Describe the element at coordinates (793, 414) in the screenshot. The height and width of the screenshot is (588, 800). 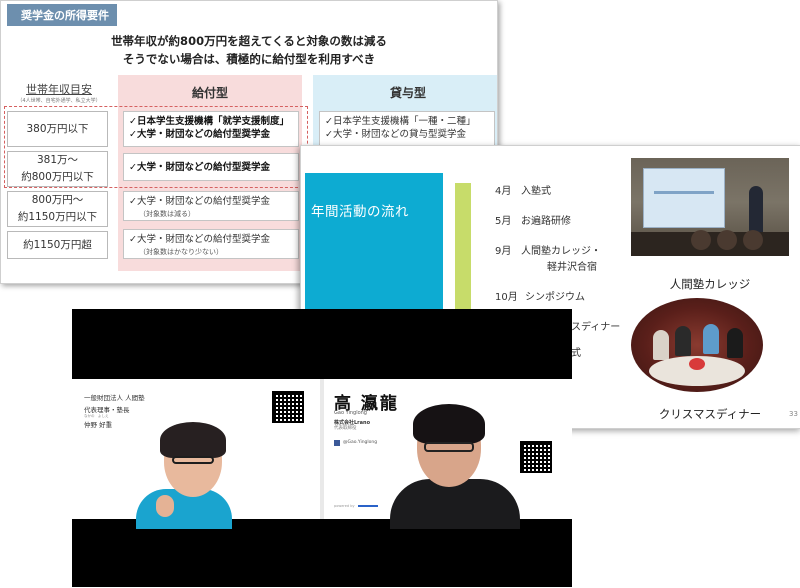
I see `page-number: 33` at that location.